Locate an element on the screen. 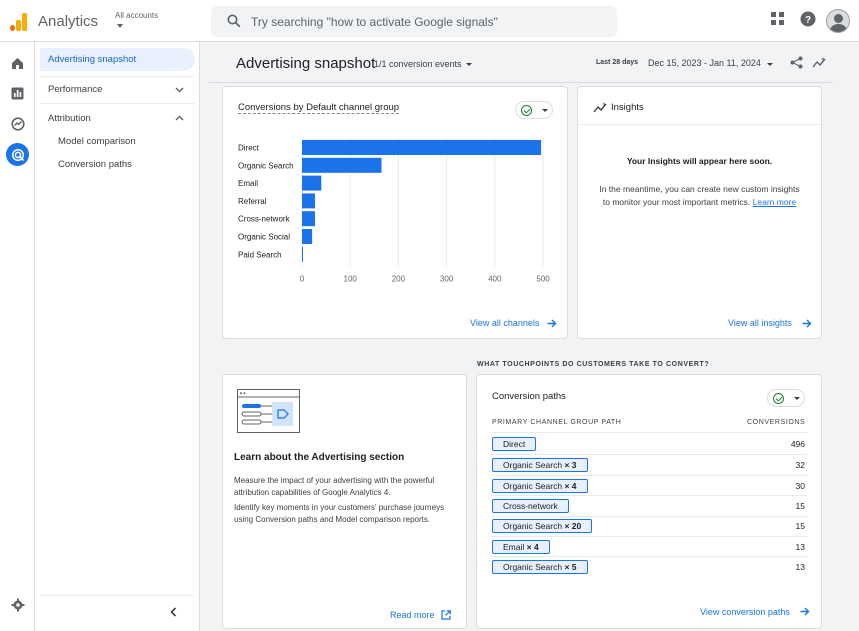 This screenshot has height=631, width=859. col-header-conversions: CONVERSIONS is located at coordinates (776, 422).